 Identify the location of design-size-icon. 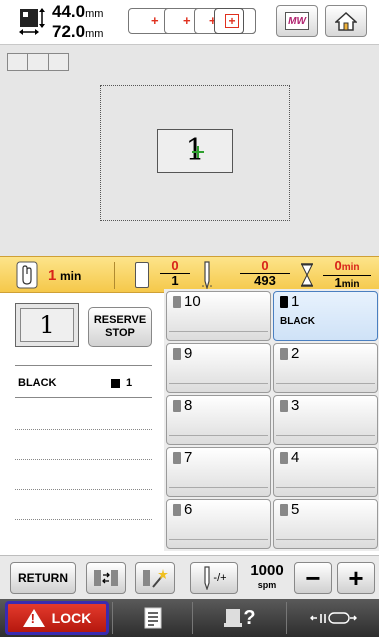
(32, 21).